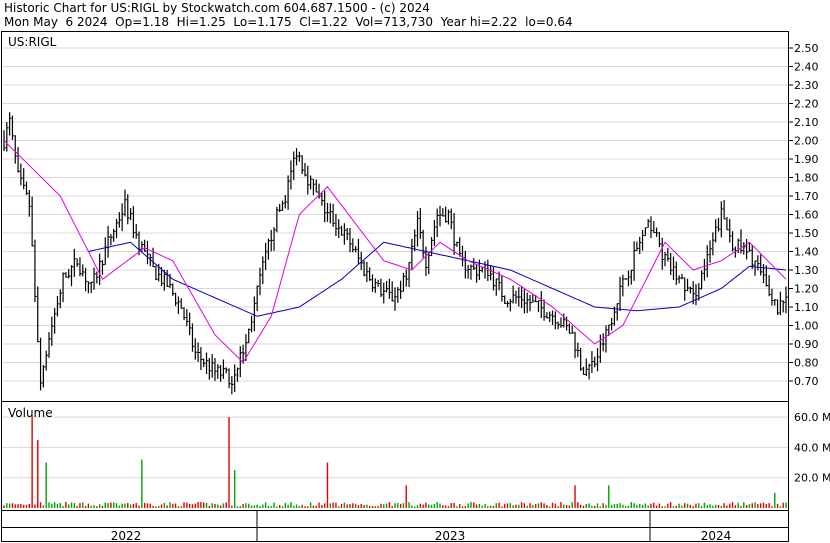  I want to click on price-tick-label: 1.20, so click(806, 289).